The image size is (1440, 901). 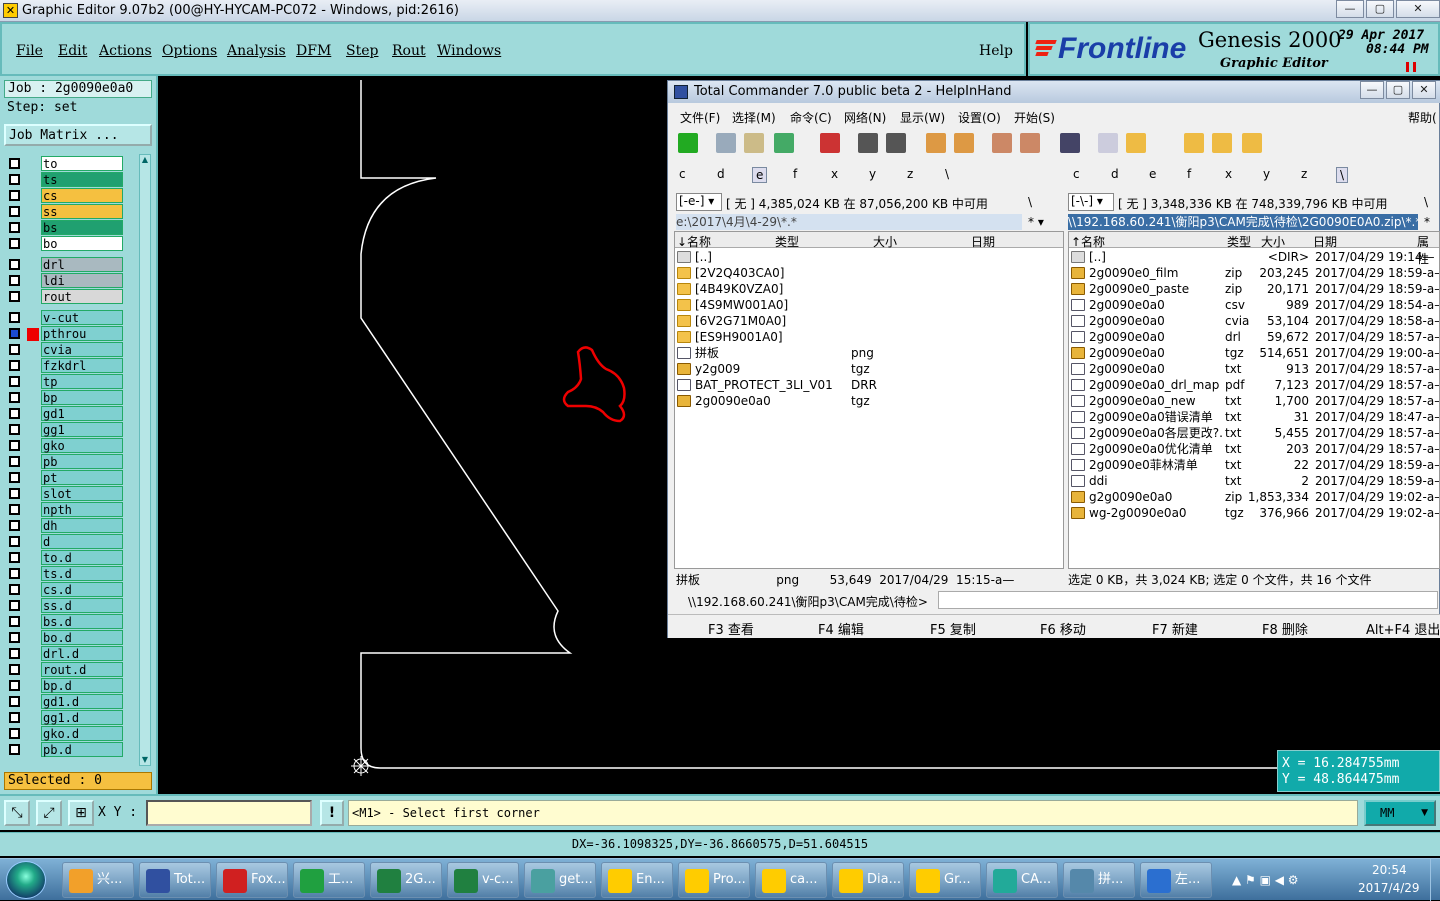 I want to click on right-drive-button: d, so click(x=1115, y=174).